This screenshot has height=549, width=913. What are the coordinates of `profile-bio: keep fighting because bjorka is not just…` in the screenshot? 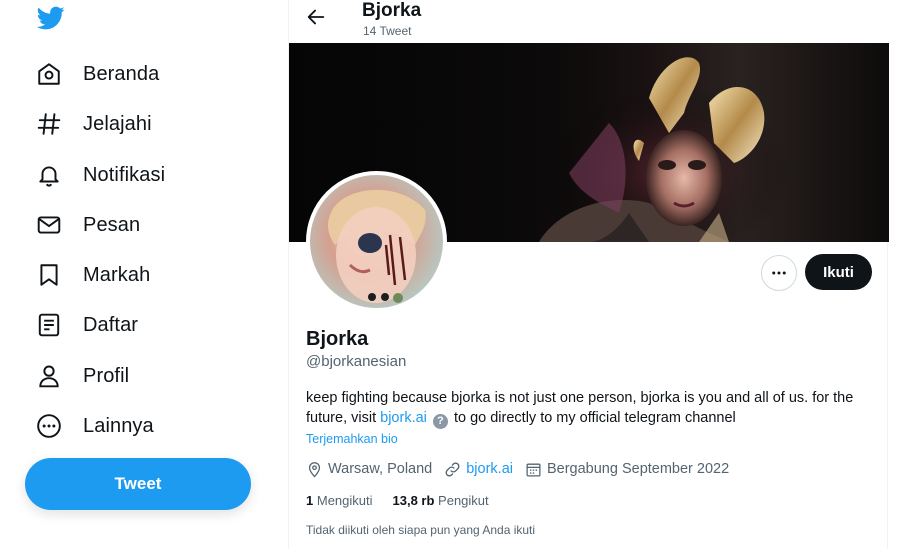 It's located at (591, 408).